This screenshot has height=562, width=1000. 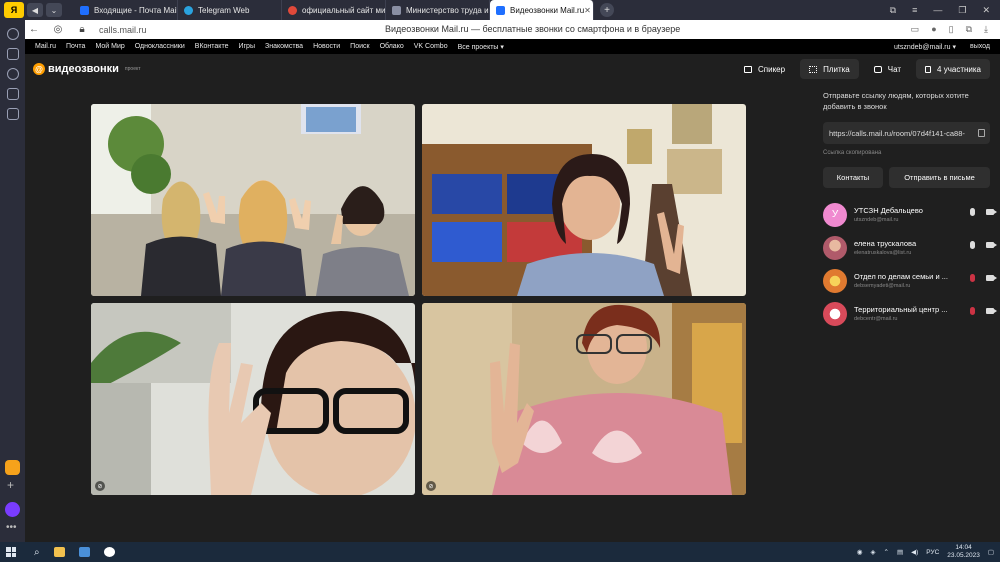 I want to click on network-icon: ▤, so click(x=900, y=552).